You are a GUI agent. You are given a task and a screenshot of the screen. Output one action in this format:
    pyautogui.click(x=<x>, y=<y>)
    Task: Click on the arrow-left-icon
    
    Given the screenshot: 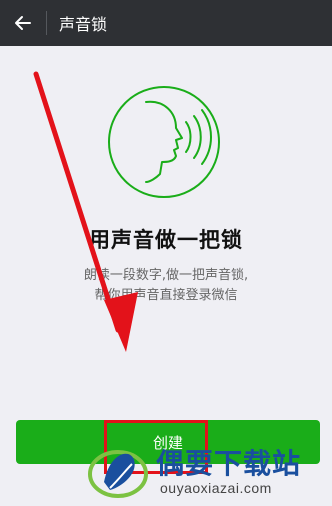 What is the action you would take?
    pyautogui.click(x=23, y=23)
    